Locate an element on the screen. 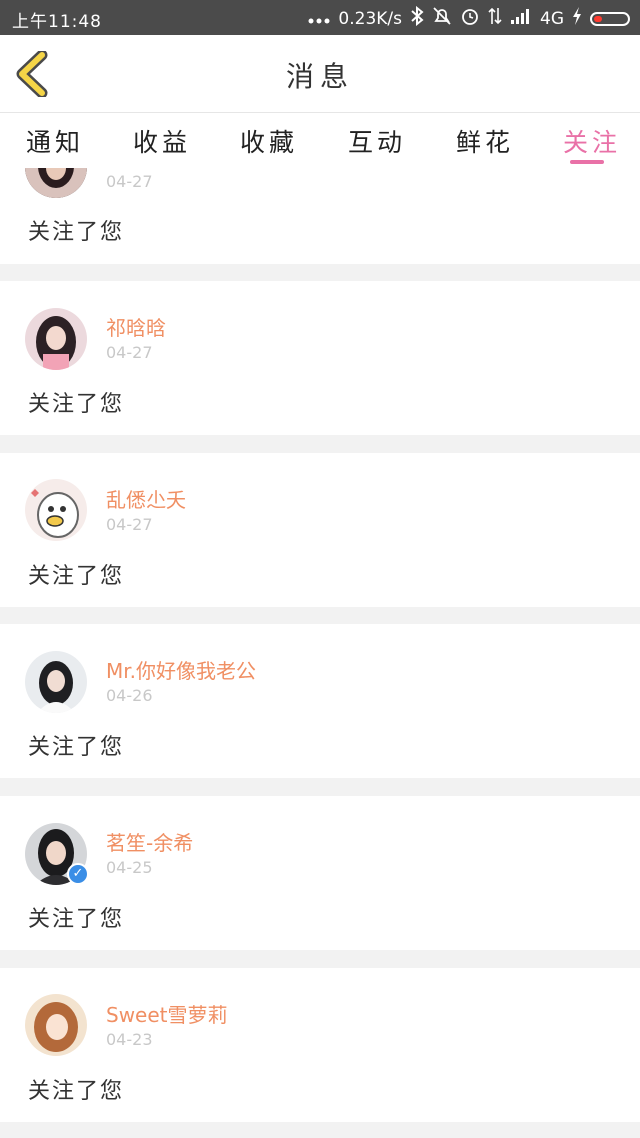  user-name: 祁晗晗 is located at coordinates (136, 326).